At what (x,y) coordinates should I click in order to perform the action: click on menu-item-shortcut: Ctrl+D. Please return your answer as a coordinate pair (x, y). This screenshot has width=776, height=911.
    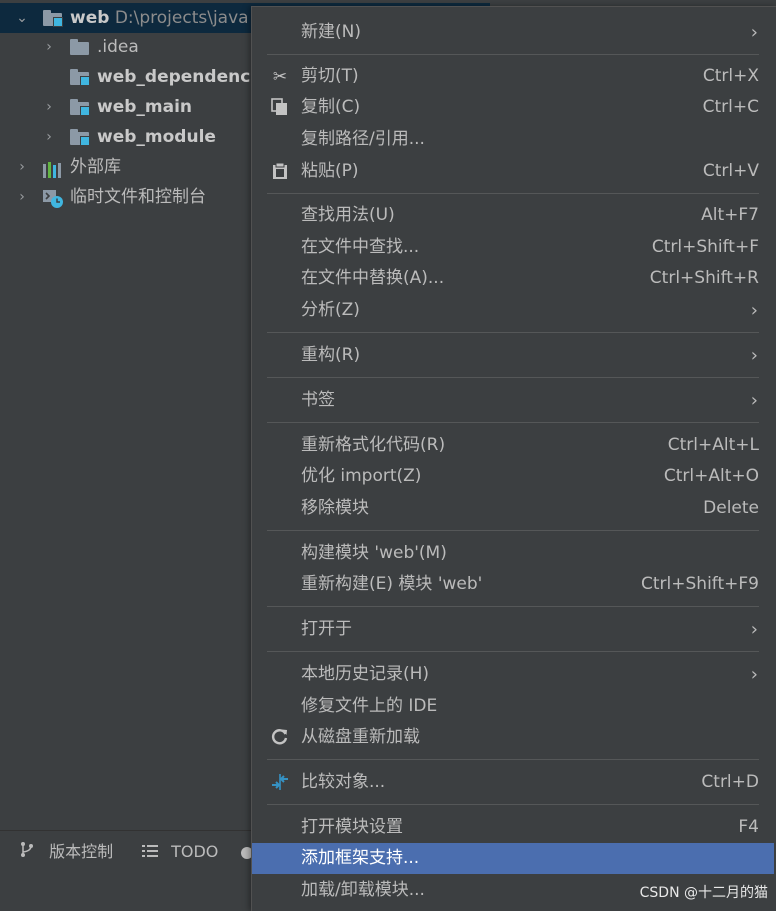
    Looking at the image, I should click on (730, 782).